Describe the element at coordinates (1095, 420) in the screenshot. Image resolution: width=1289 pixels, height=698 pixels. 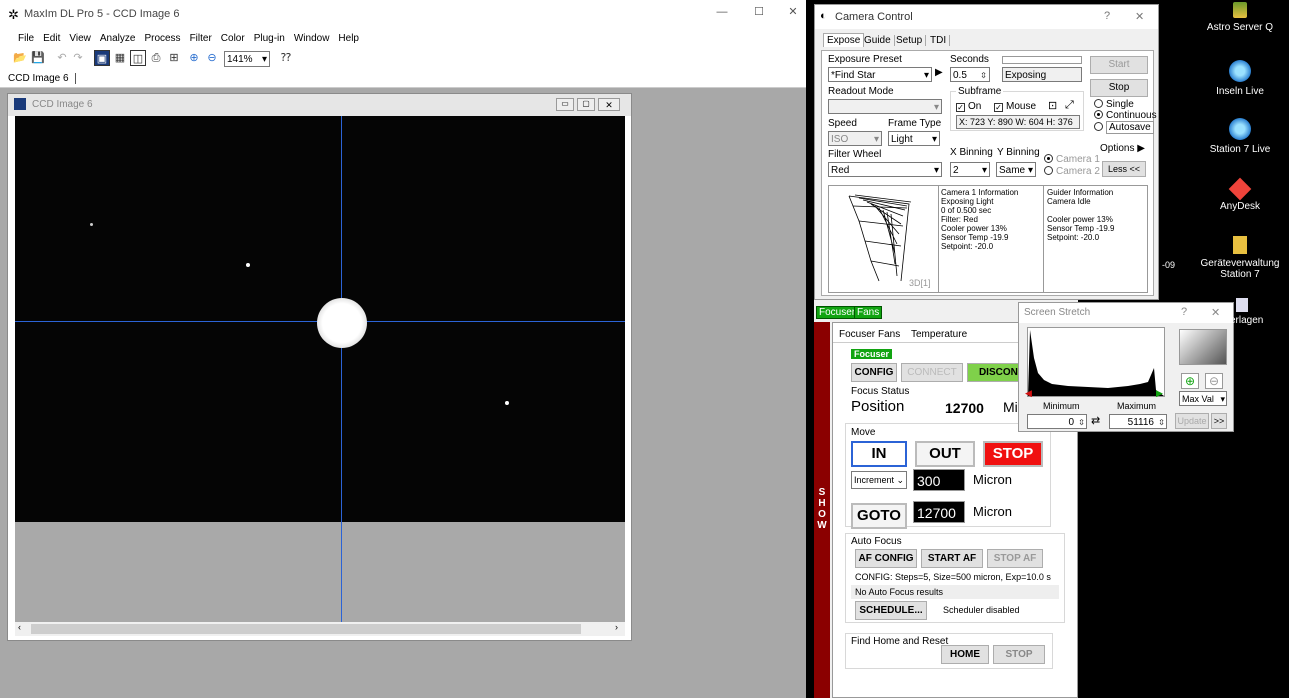
I see `swap-icon: ⇄` at that location.